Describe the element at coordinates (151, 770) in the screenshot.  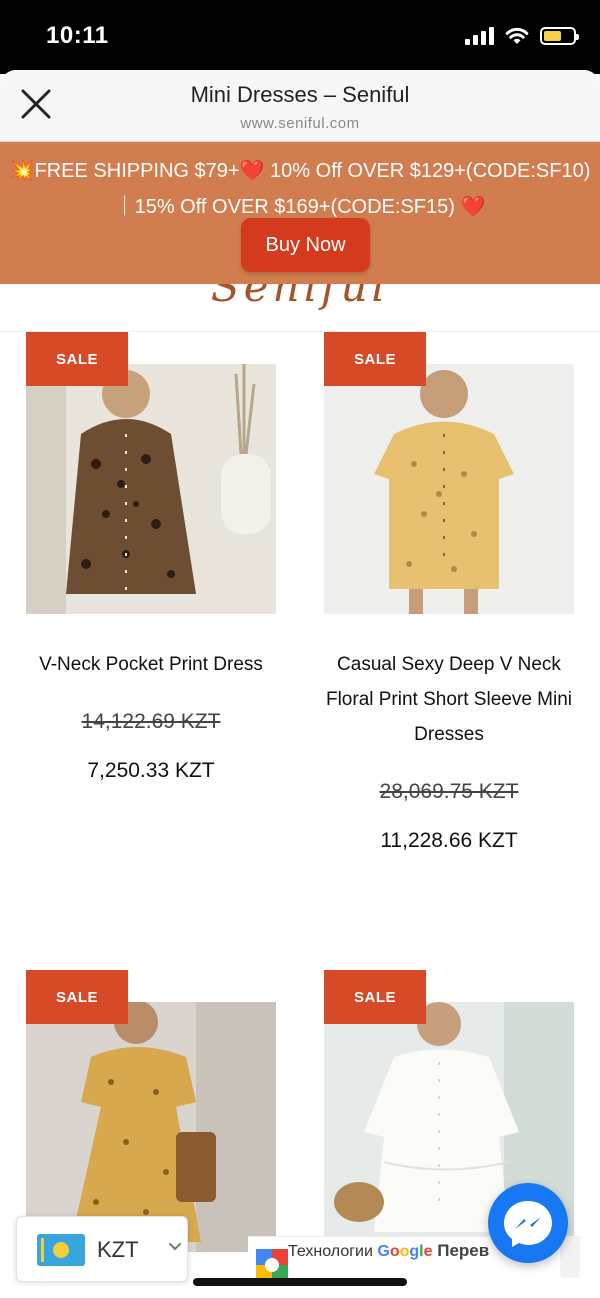
I see `product-price: 7,250.33 KZT` at that location.